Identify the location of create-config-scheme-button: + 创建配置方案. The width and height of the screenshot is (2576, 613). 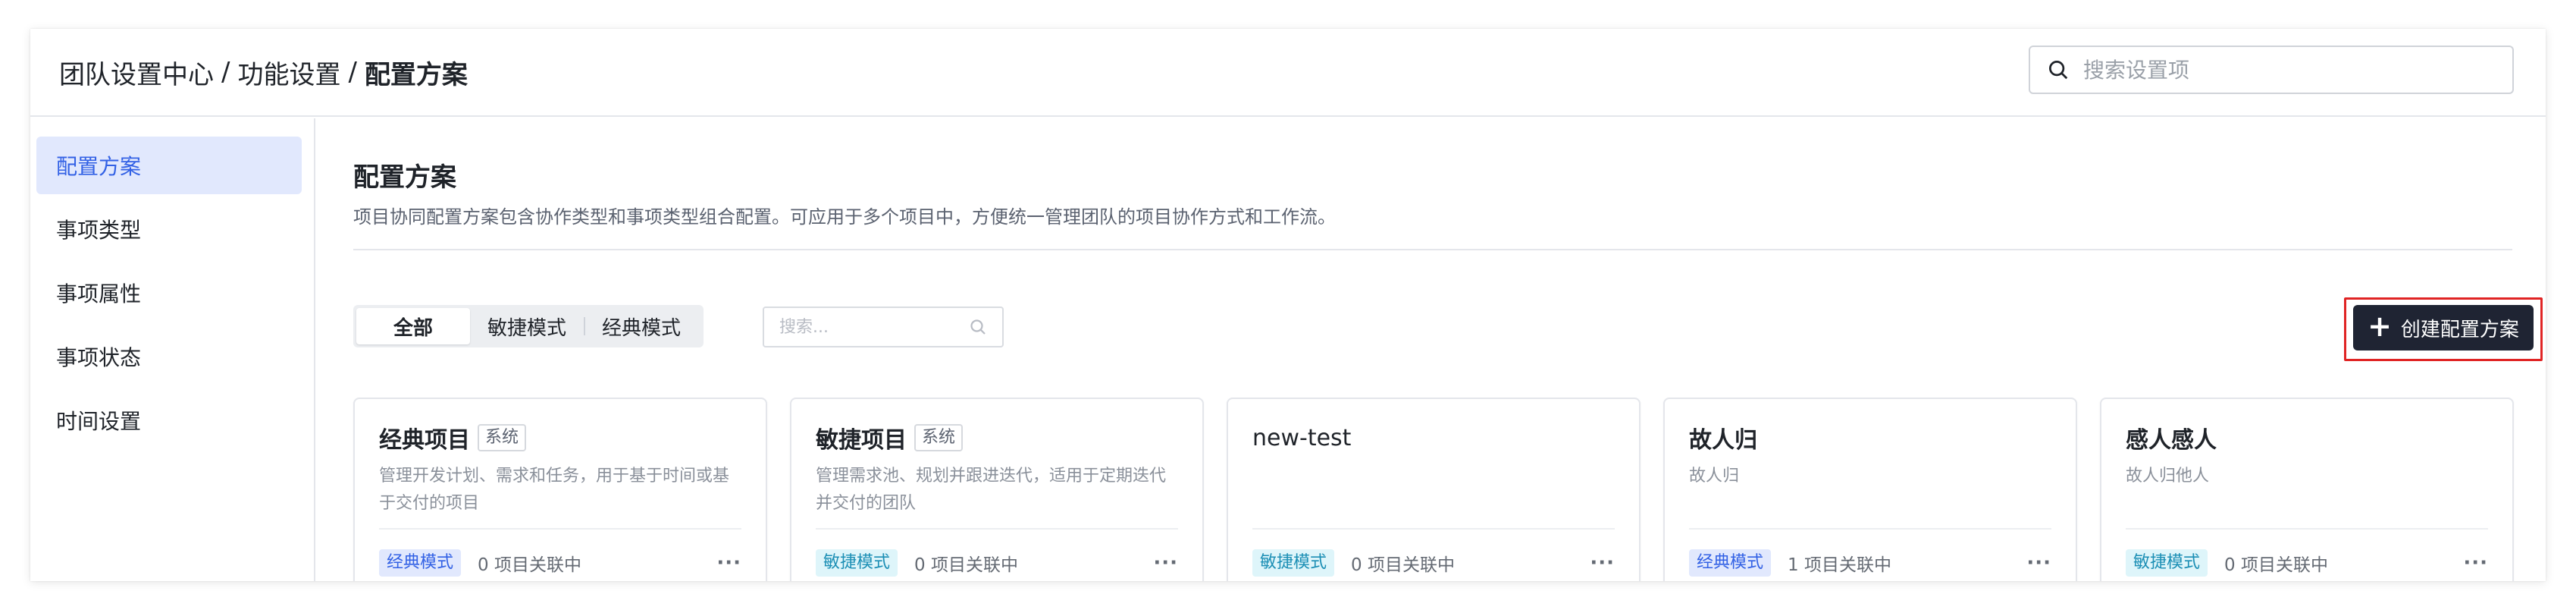
(2443, 328).